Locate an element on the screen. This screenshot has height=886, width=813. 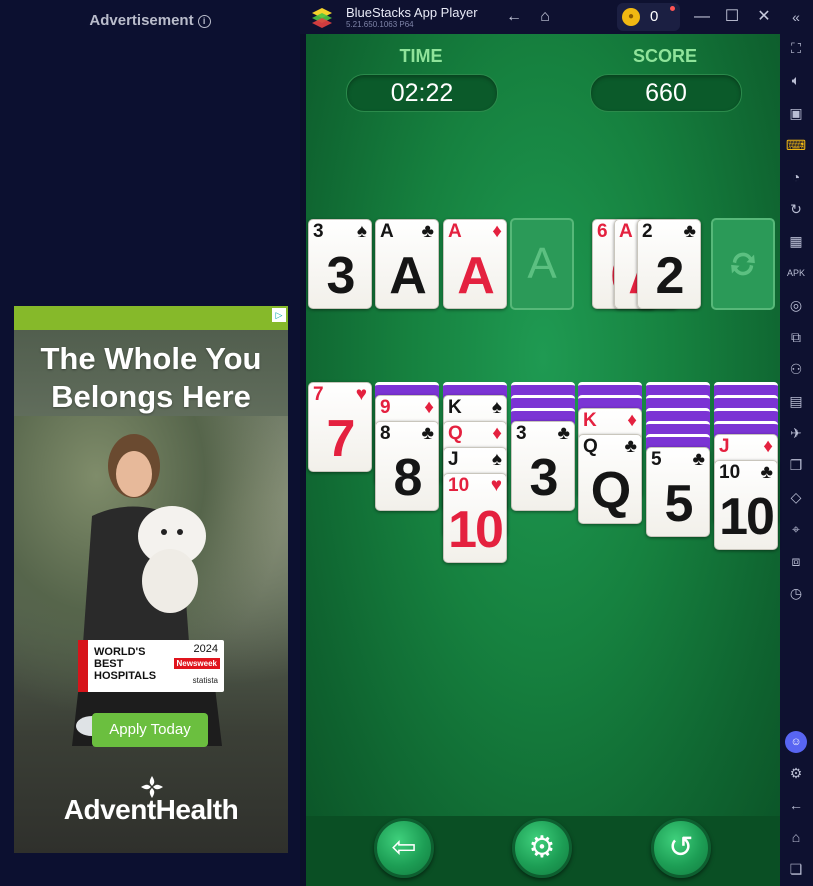
back-icon: ← is located at coordinates (796, 805).